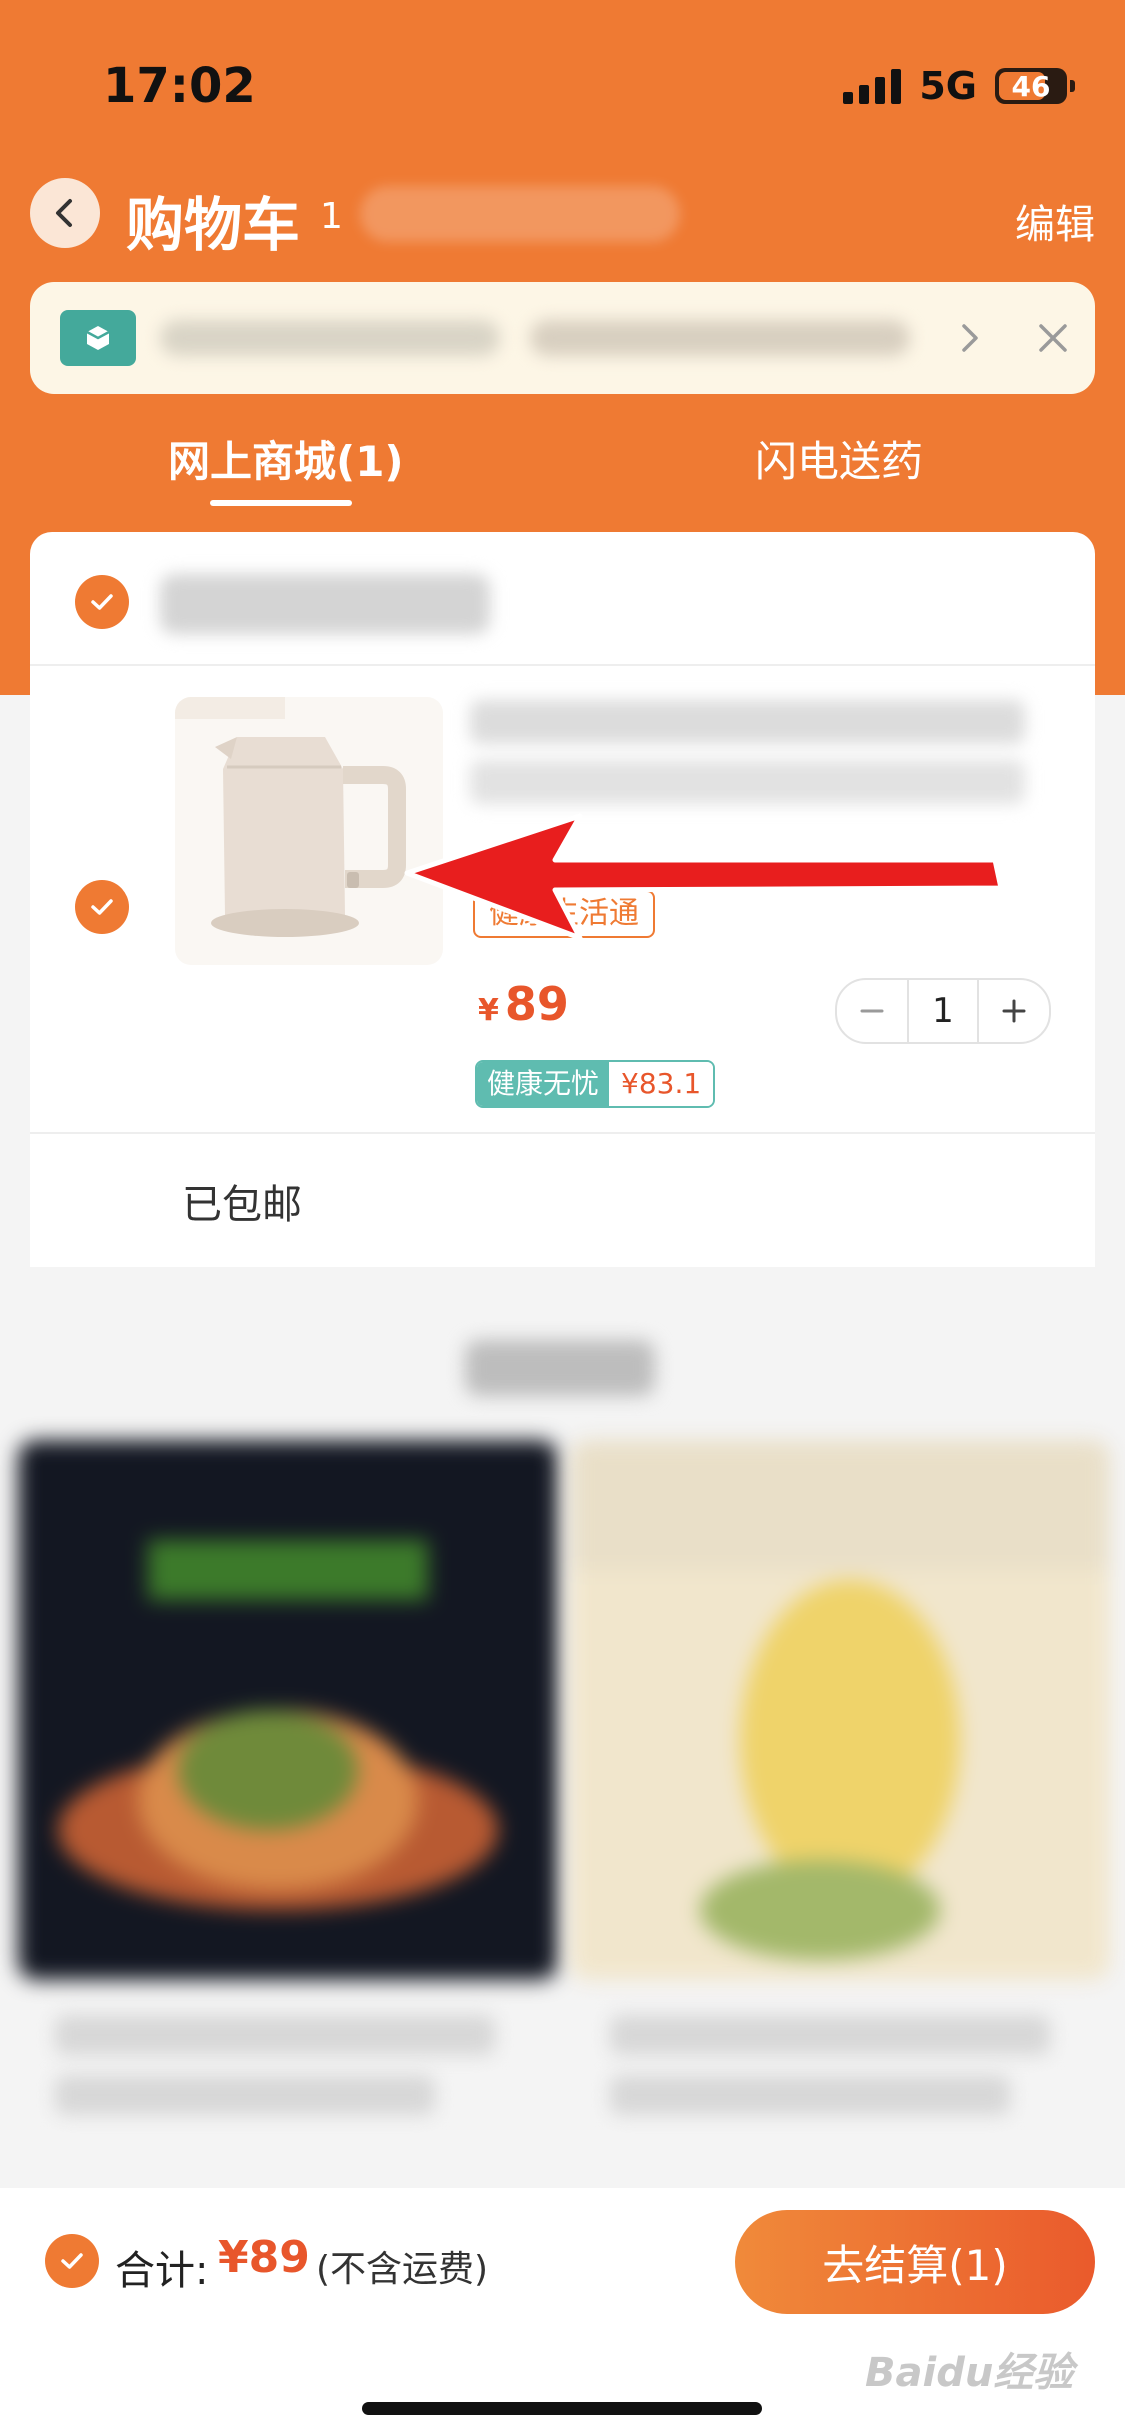  I want to click on blurred-address, so click(520, 214).